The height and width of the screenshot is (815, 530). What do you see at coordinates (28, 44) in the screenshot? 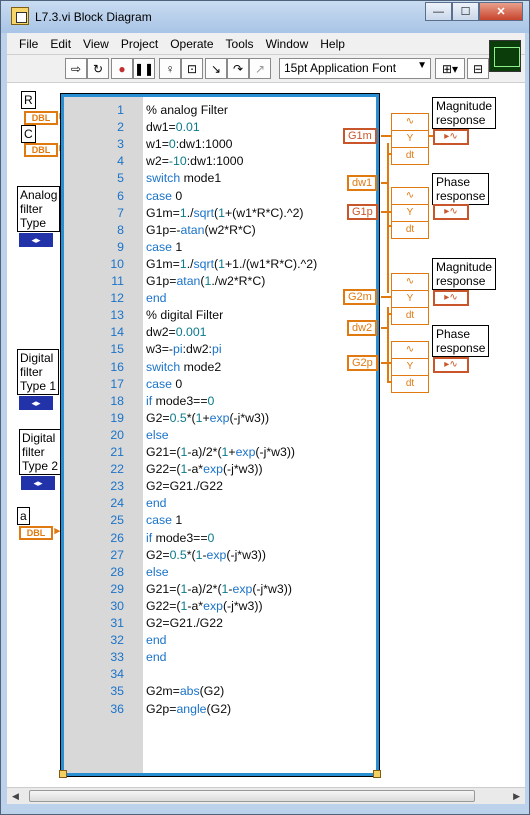
I see `menu-file: File` at bounding box center [28, 44].